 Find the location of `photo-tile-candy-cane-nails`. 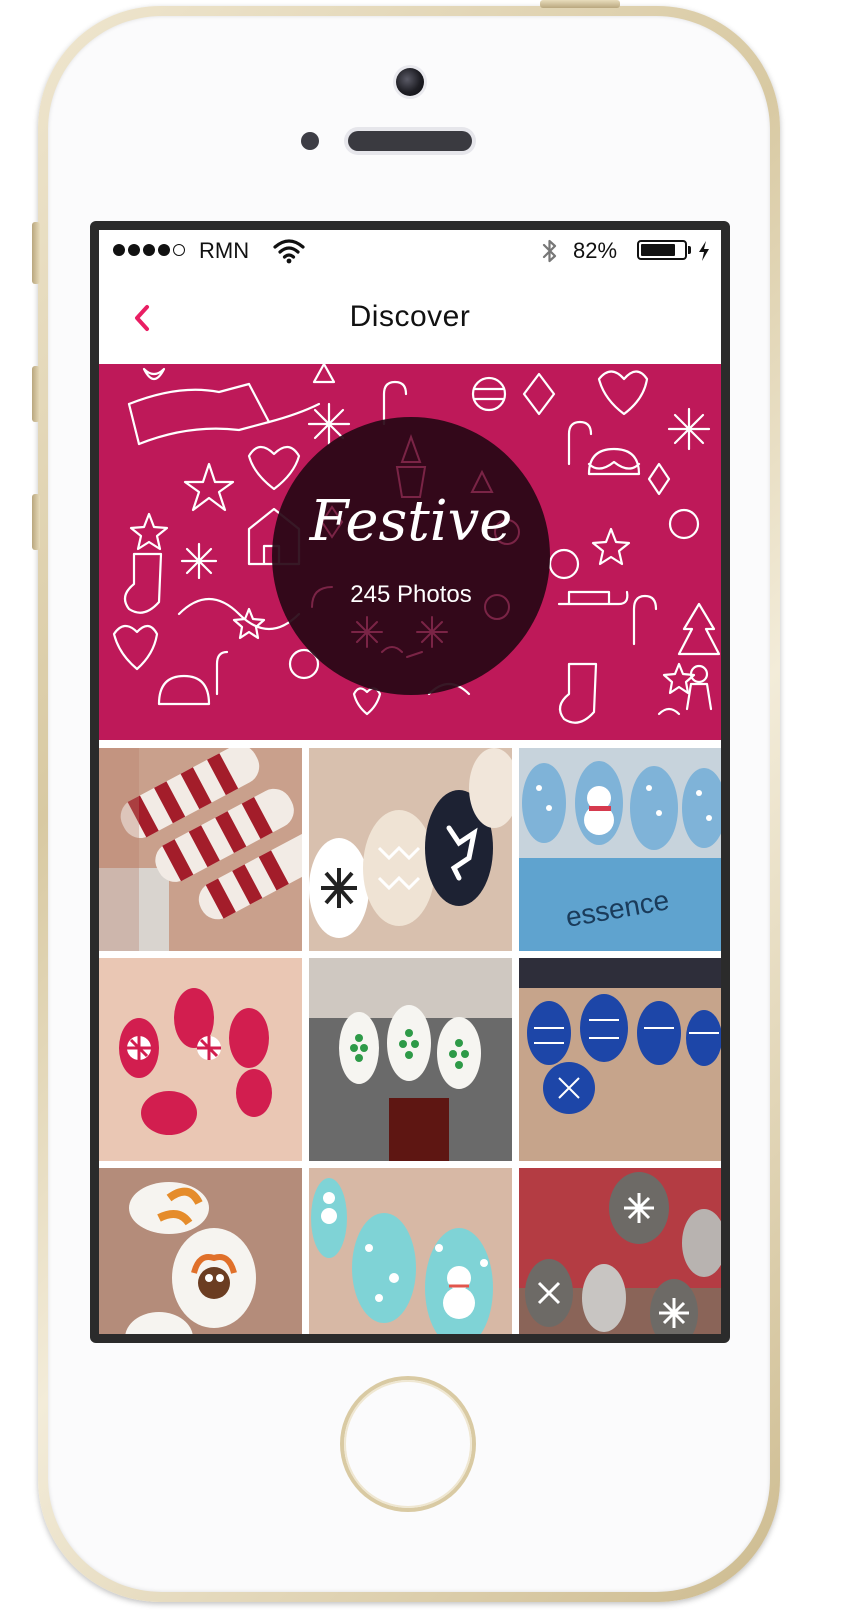

photo-tile-candy-cane-nails is located at coordinates (200, 849).